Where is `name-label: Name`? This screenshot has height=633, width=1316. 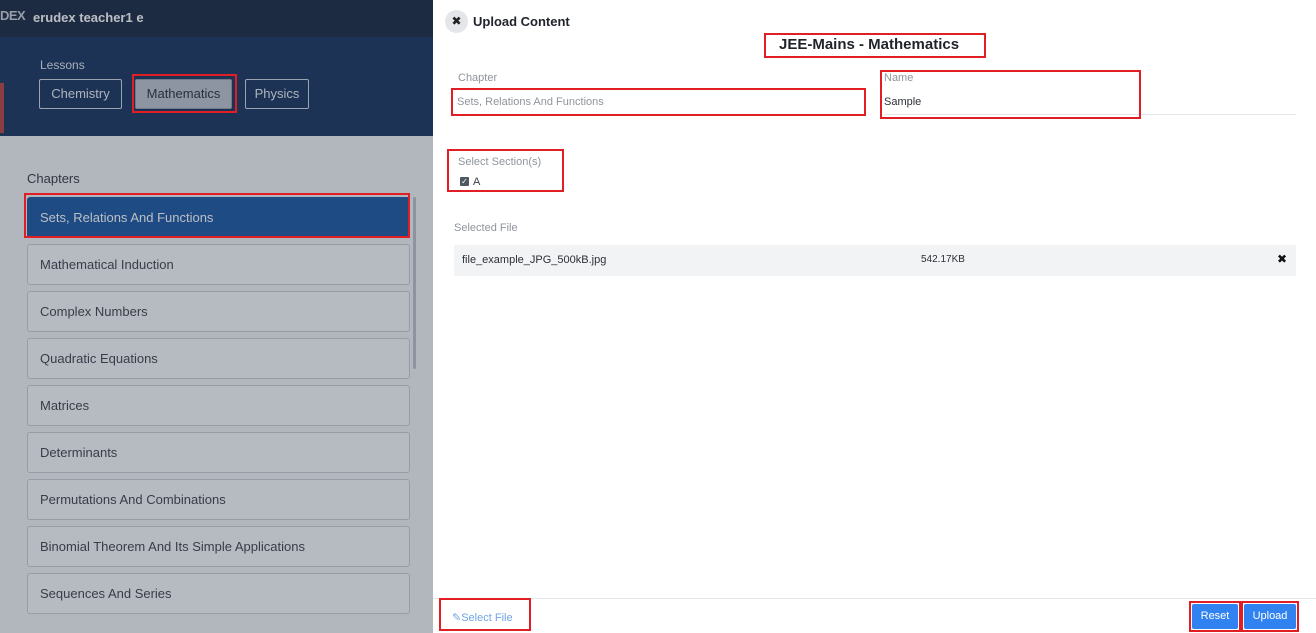
name-label: Name is located at coordinates (899, 78).